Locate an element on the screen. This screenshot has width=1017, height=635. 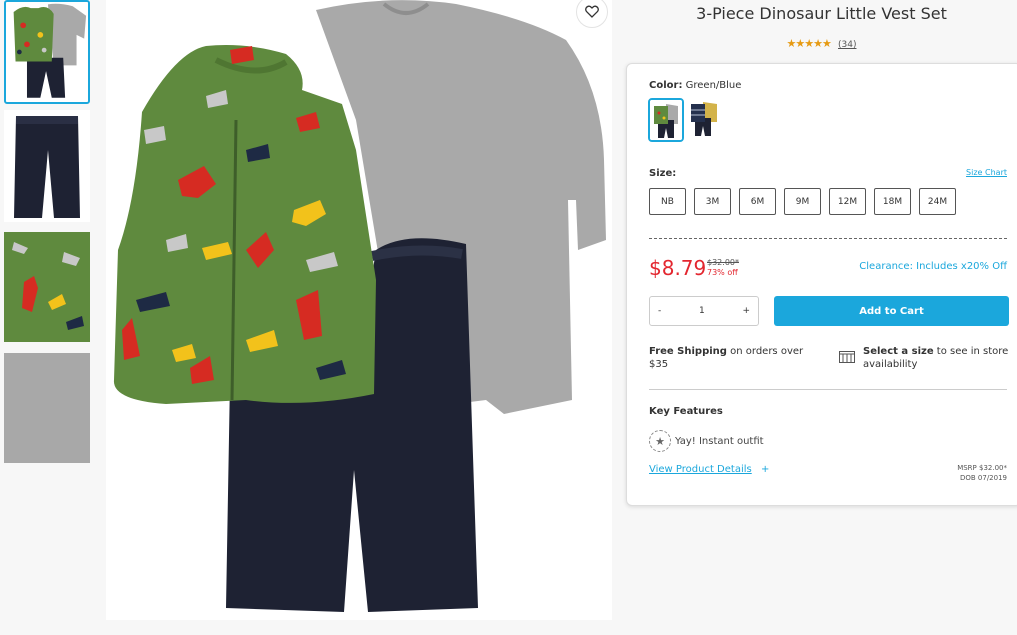
view-product-details-link: View Product Details is located at coordinates (700, 469).